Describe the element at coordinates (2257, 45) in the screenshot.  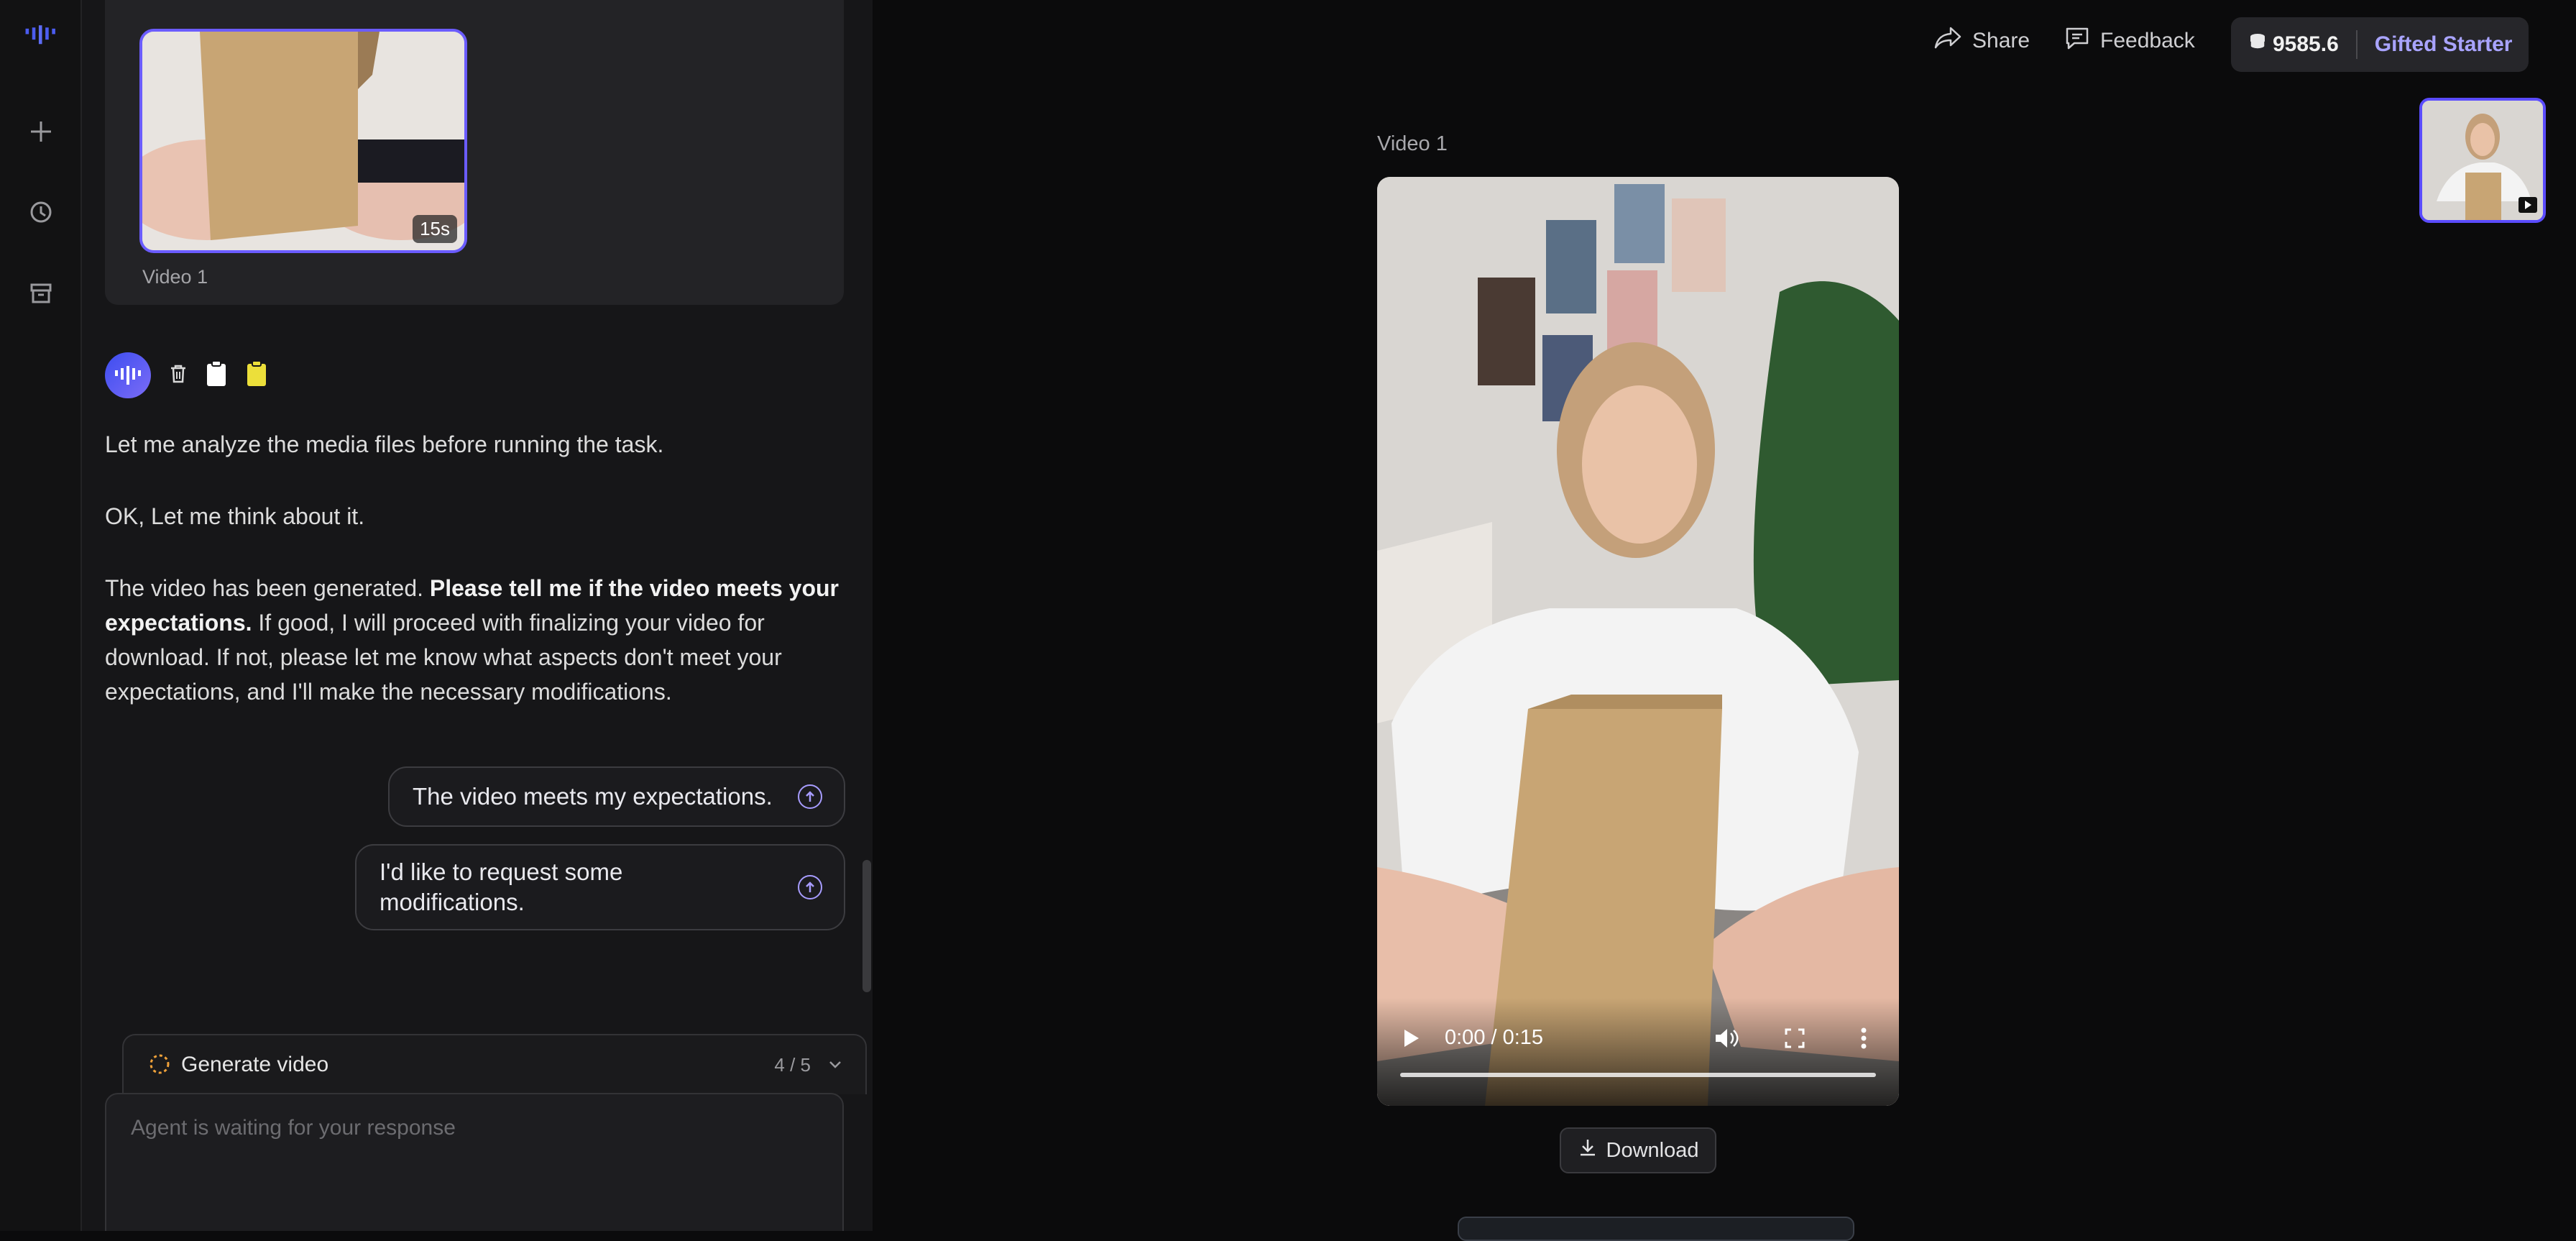
I see `coins-icon` at that location.